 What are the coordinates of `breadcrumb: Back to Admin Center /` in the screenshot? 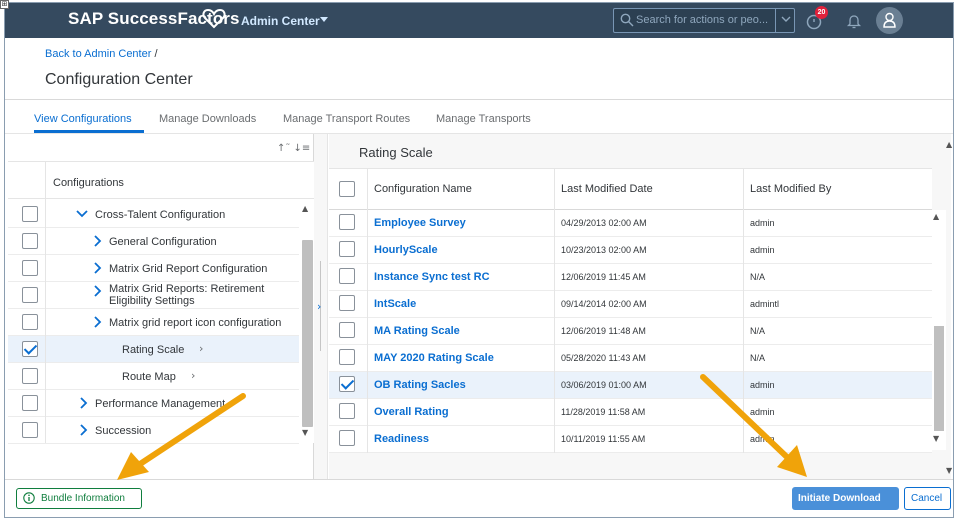 It's located at (101, 54).